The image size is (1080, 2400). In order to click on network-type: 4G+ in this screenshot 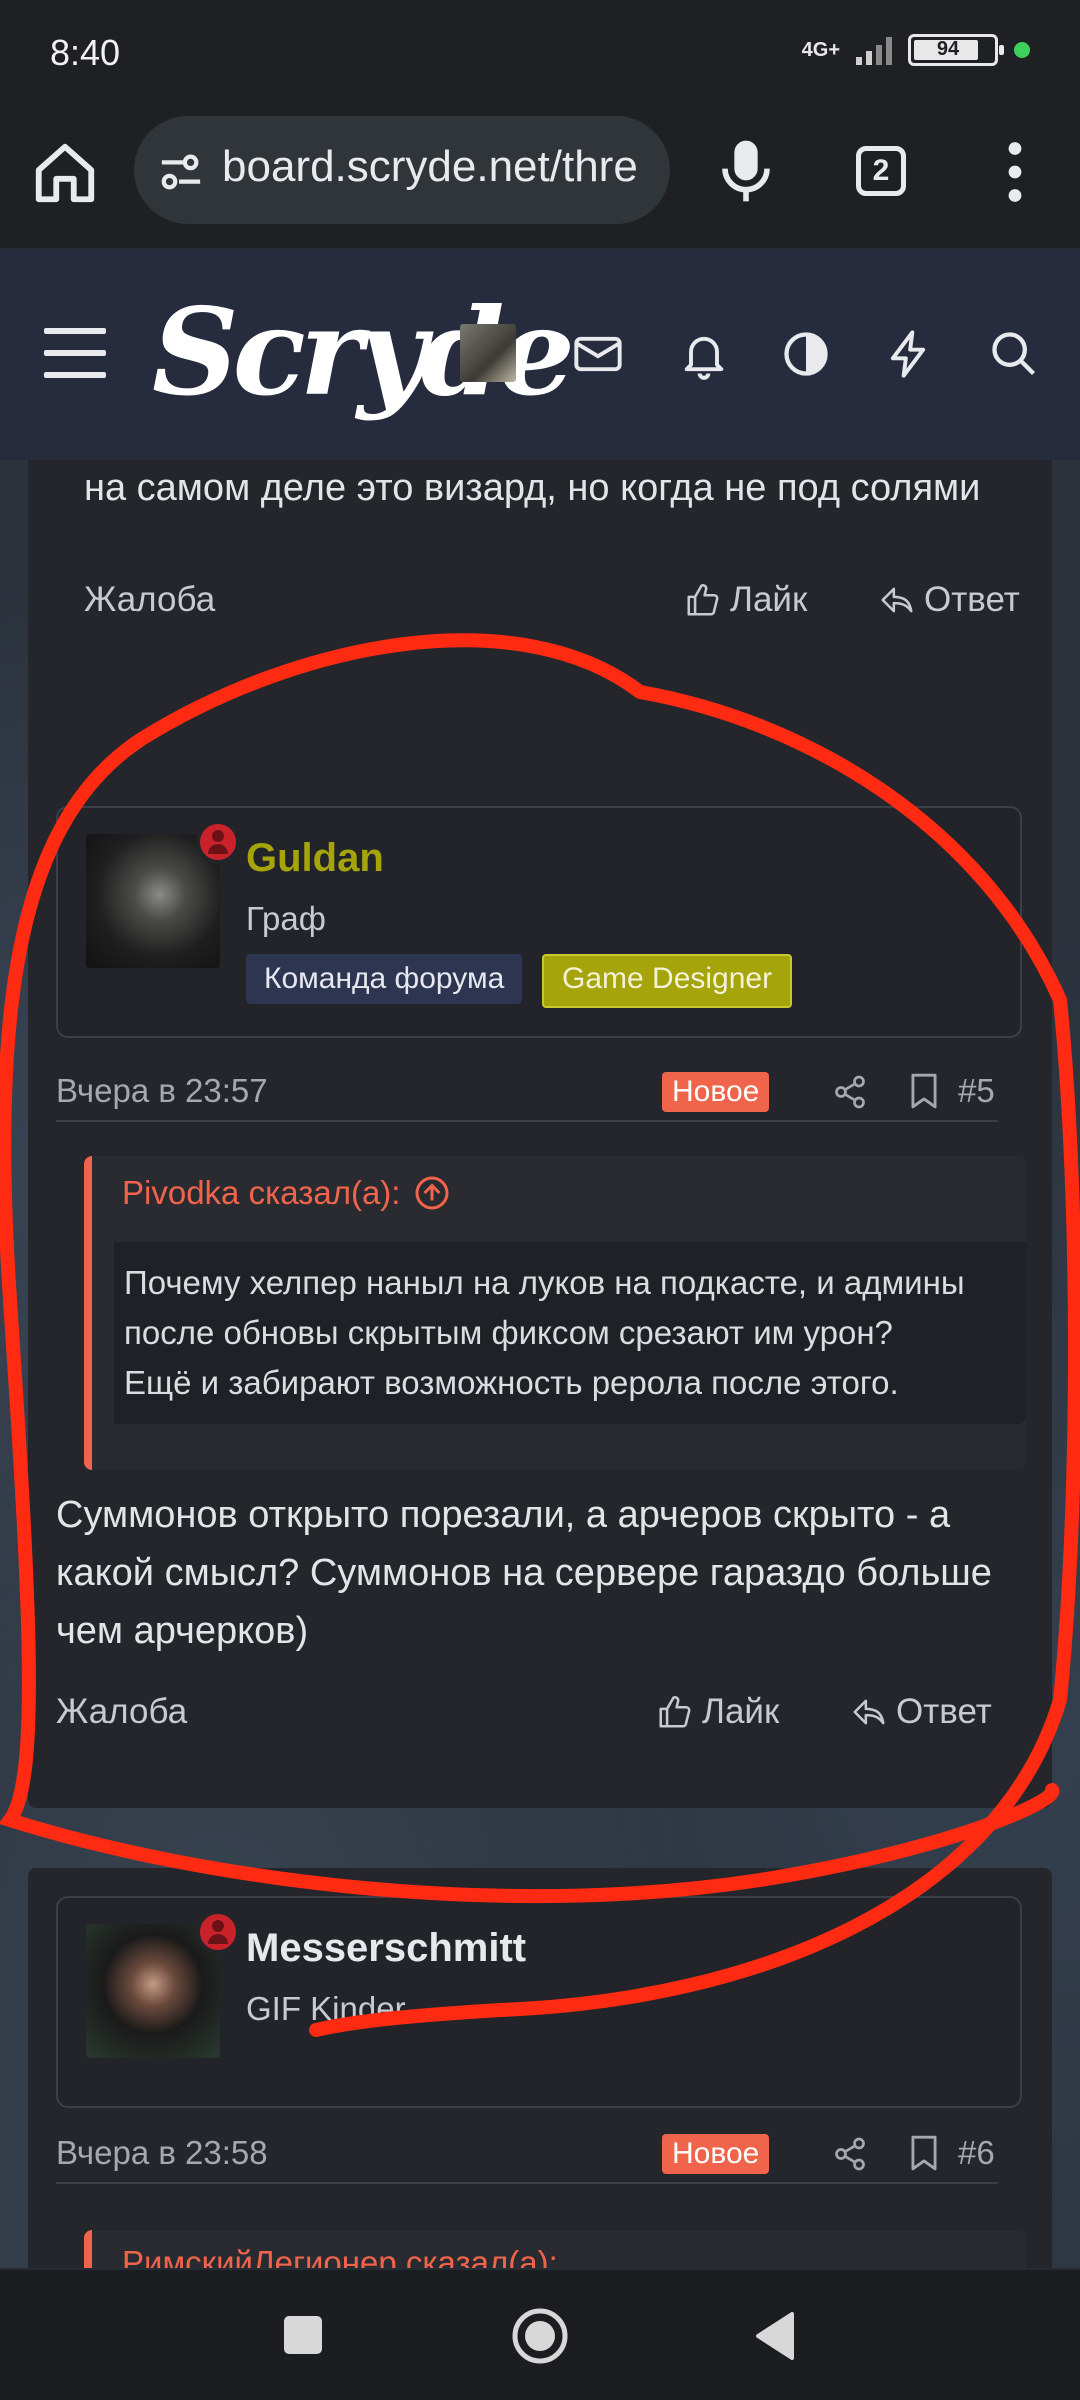, I will do `click(820, 50)`.